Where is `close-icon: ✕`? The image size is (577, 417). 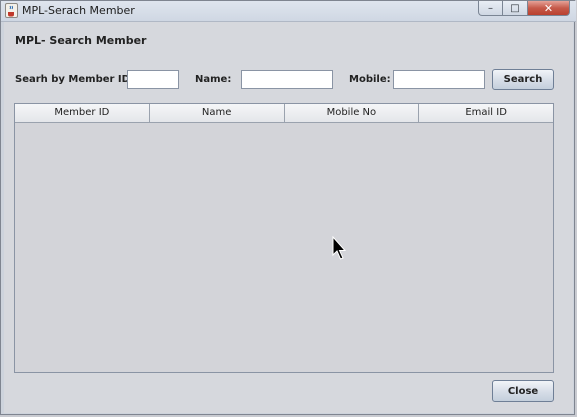 close-icon: ✕ is located at coordinates (548, 8).